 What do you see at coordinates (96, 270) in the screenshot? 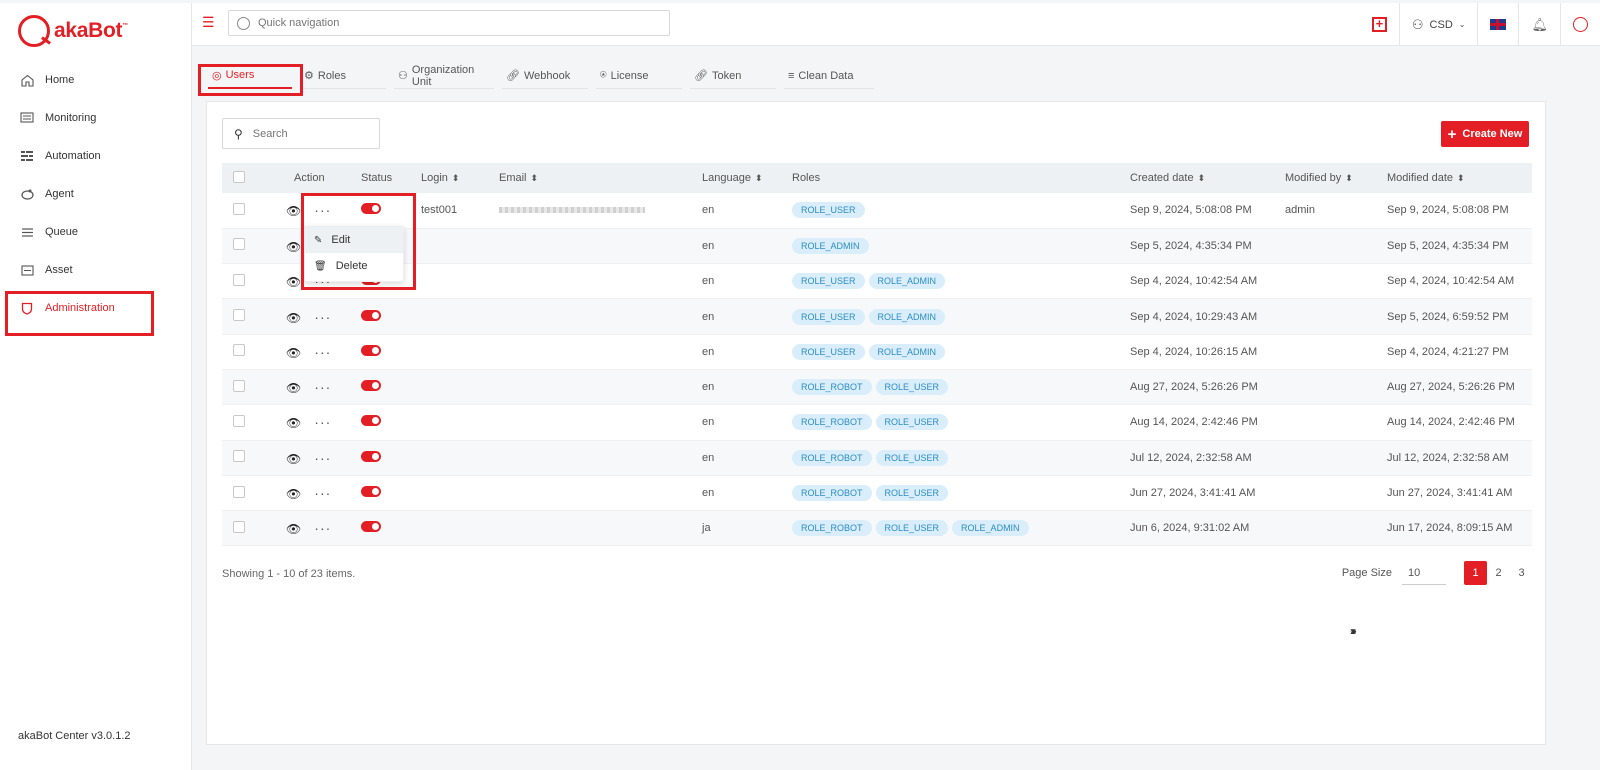
I see `sidebar-item-asset: Asset` at bounding box center [96, 270].